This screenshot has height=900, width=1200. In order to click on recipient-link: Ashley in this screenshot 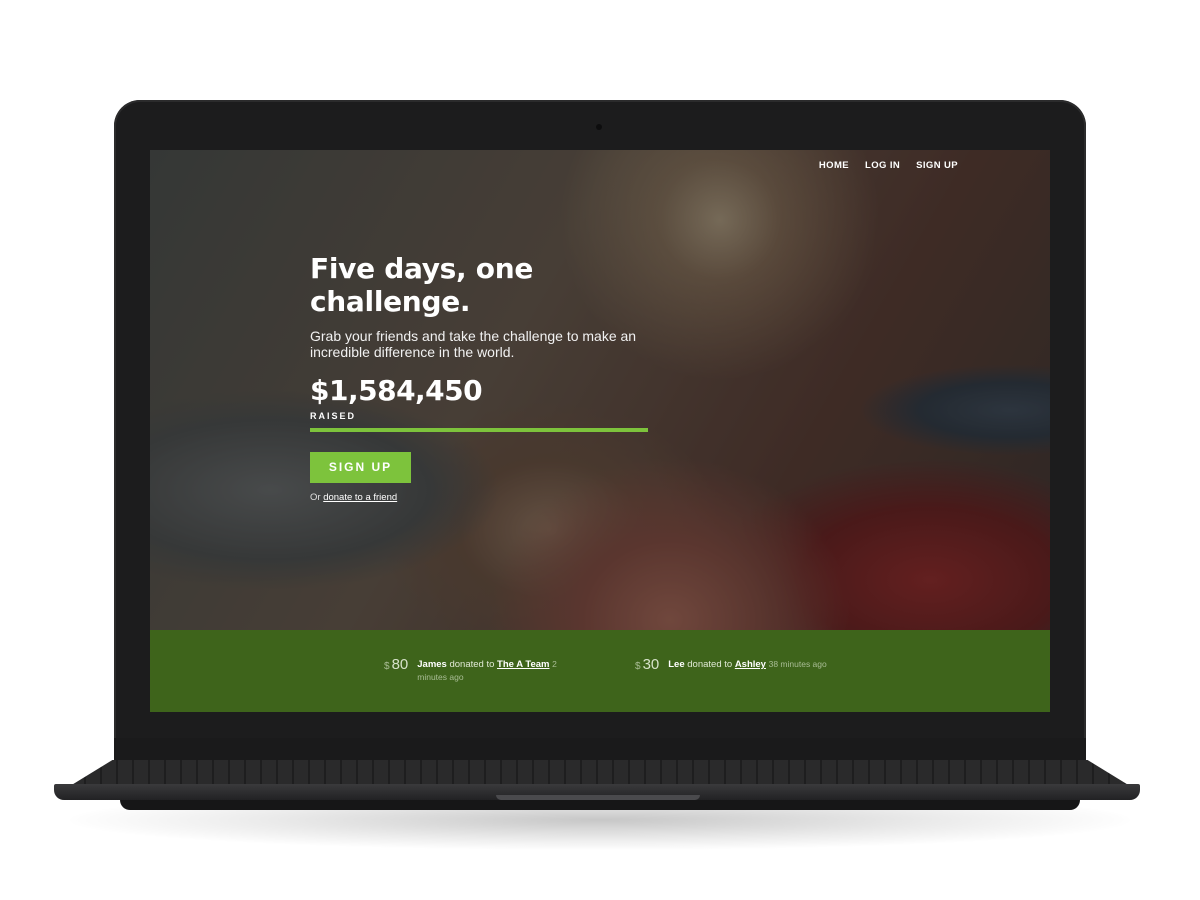, I will do `click(750, 664)`.